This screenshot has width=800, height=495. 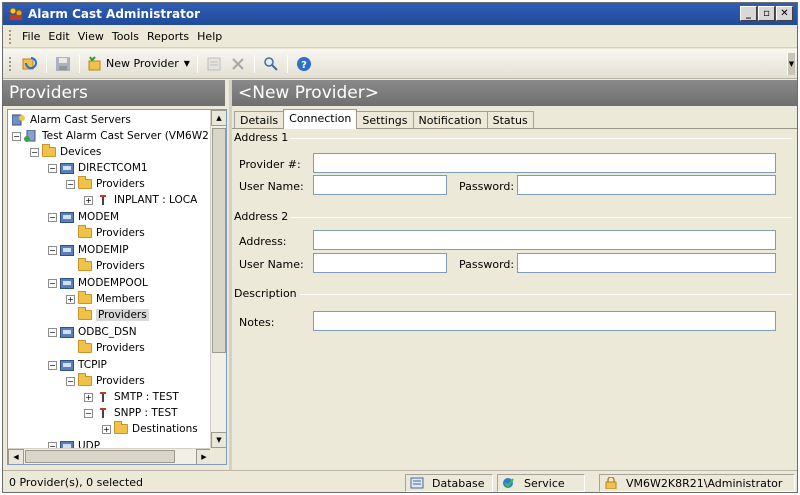 I want to click on app-icon, so click(x=16, y=13).